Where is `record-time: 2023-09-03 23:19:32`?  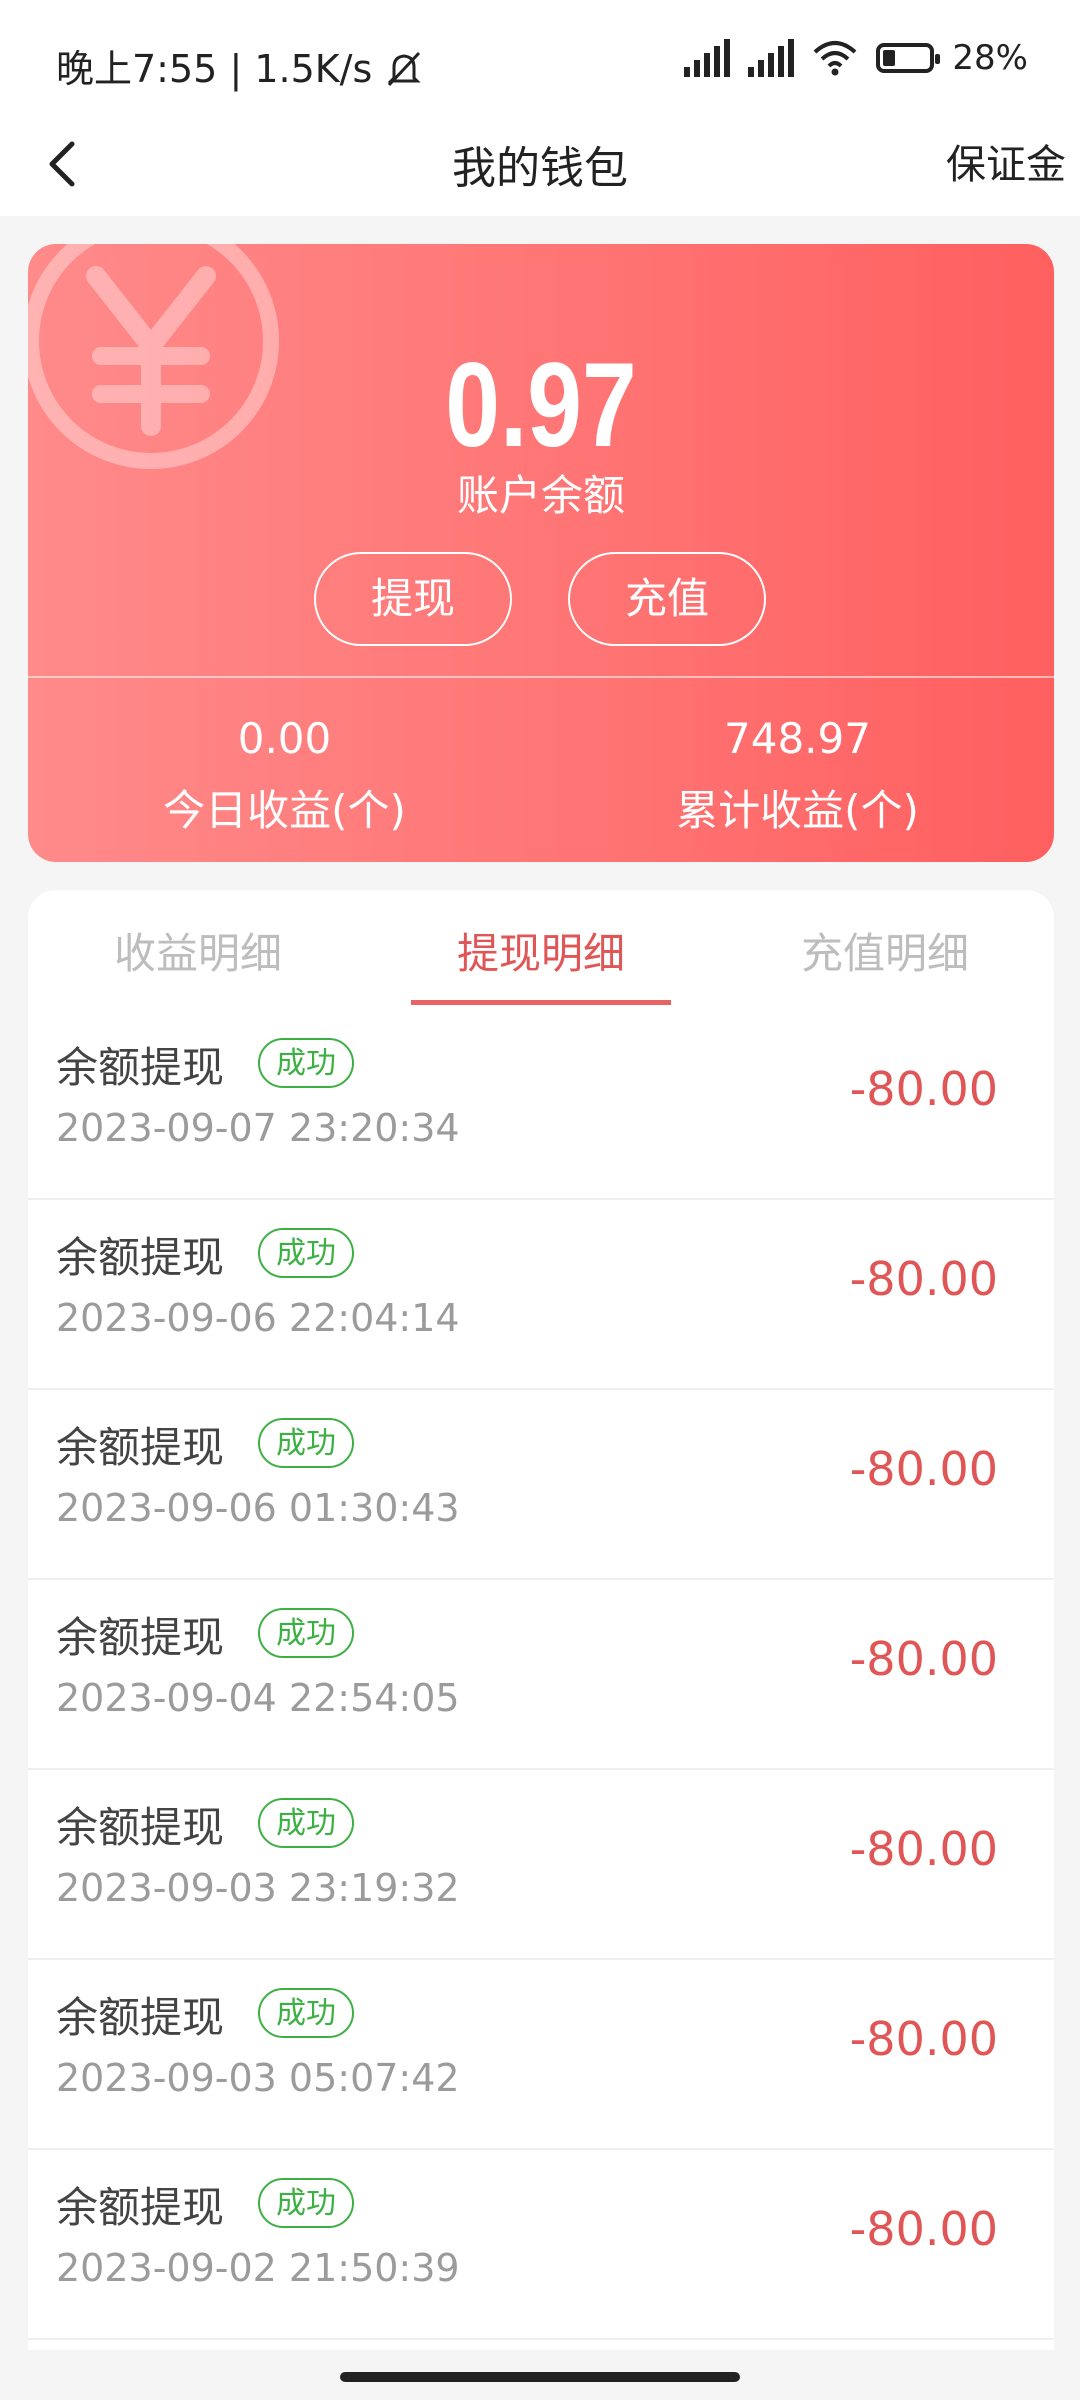
record-time: 2023-09-03 23:19:32 is located at coordinates (258, 1888).